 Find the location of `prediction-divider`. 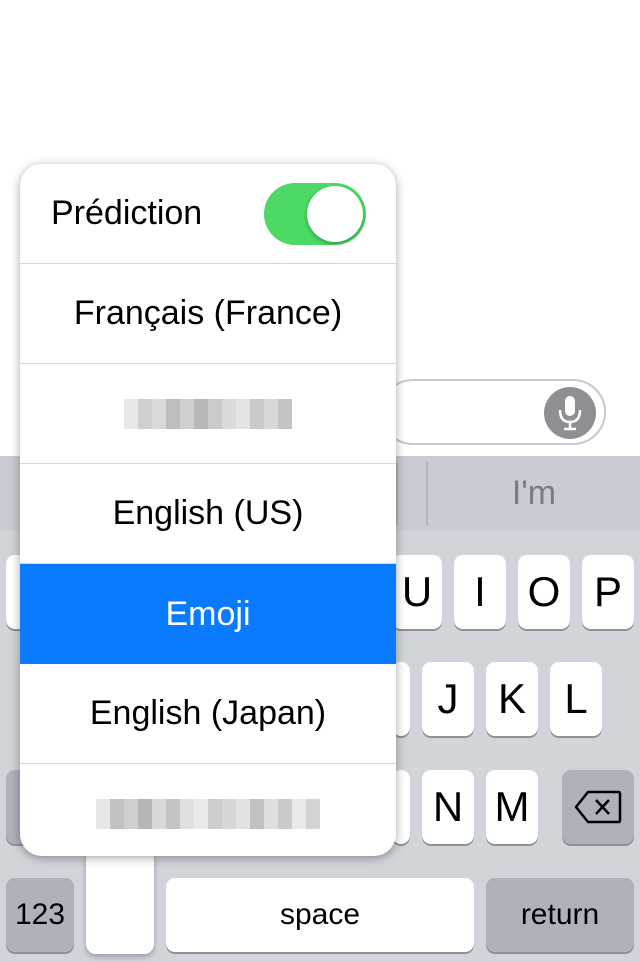

prediction-divider is located at coordinates (397, 494).